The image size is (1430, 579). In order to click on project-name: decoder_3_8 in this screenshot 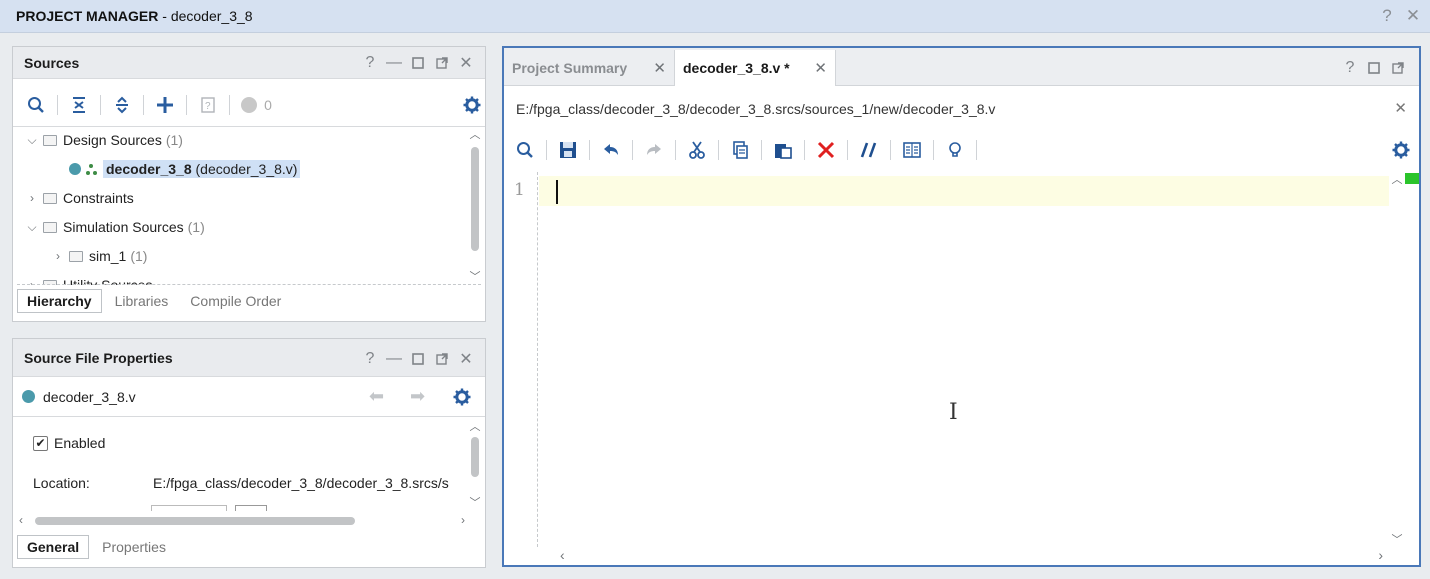, I will do `click(211, 16)`.